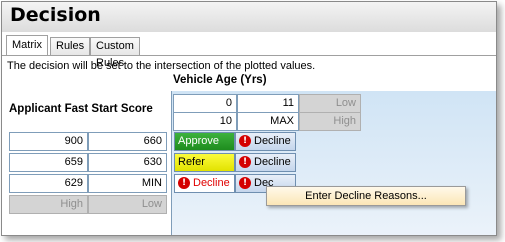  What do you see at coordinates (191, 162) in the screenshot?
I see `matrix-cell-label: Refer` at bounding box center [191, 162].